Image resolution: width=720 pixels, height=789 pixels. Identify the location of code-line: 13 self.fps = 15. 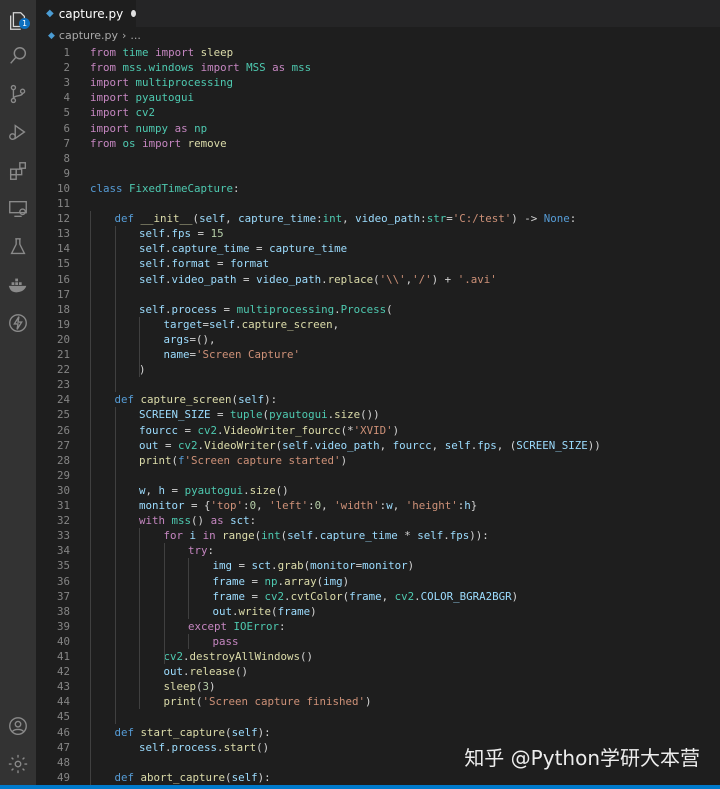
(378, 233).